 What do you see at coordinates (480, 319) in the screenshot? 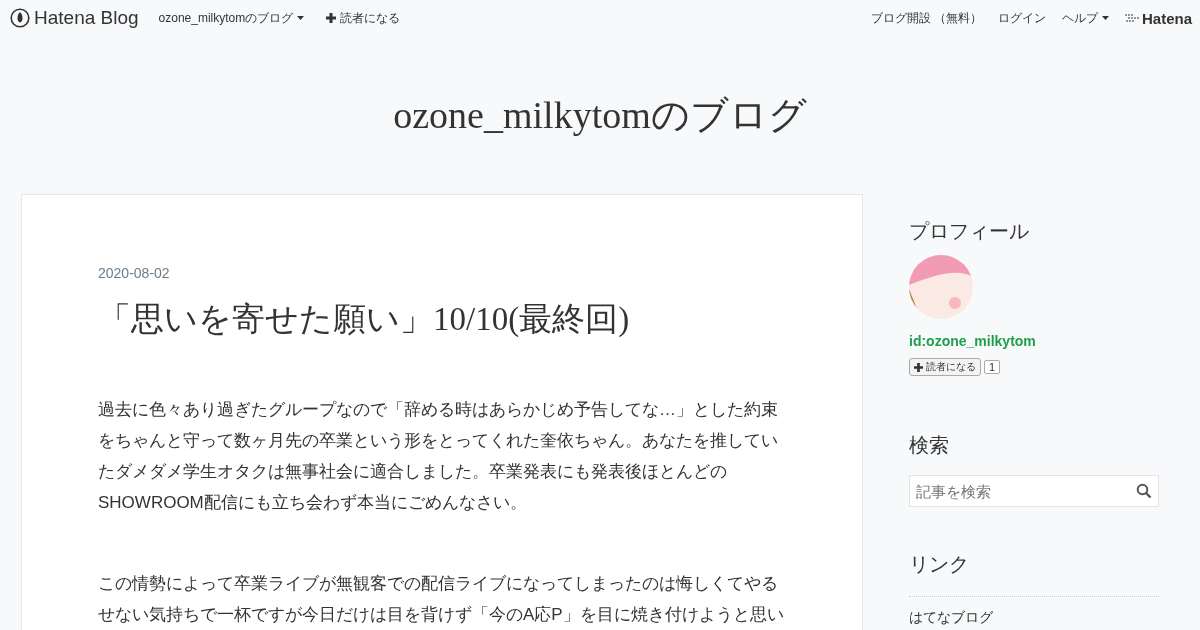
I see `article-title: 「思いを寄せた願い」10/10(最終回)` at bounding box center [480, 319].